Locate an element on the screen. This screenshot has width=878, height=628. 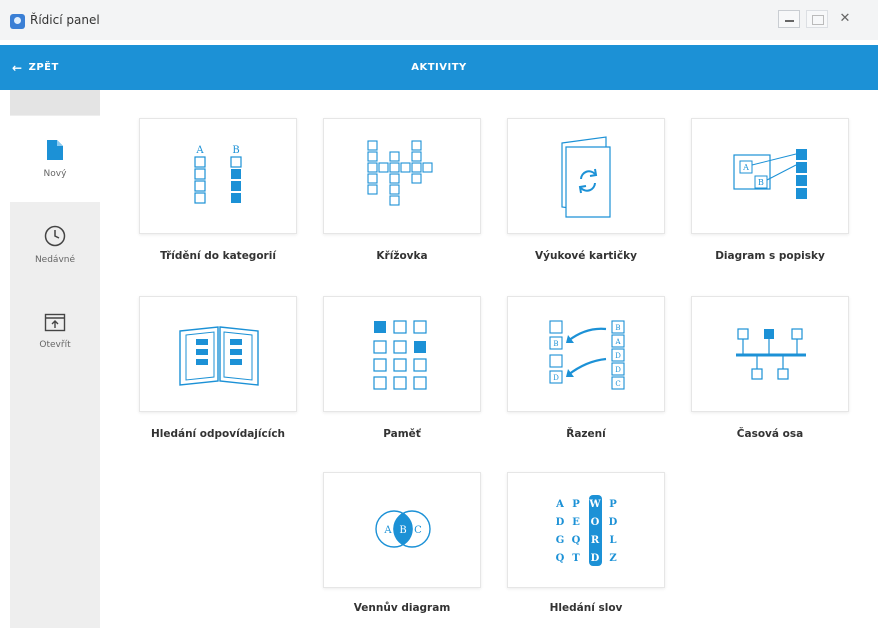
activity-tile-timeline is located at coordinates (770, 354).